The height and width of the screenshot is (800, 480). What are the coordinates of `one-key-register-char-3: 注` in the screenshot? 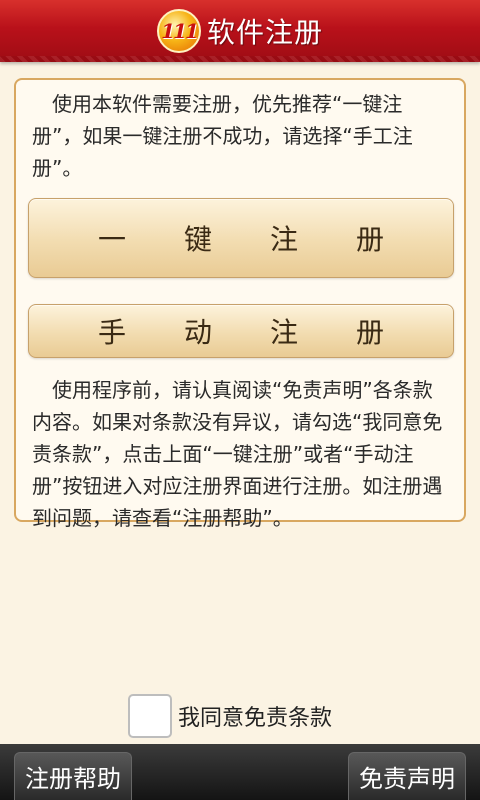 It's located at (283, 239).